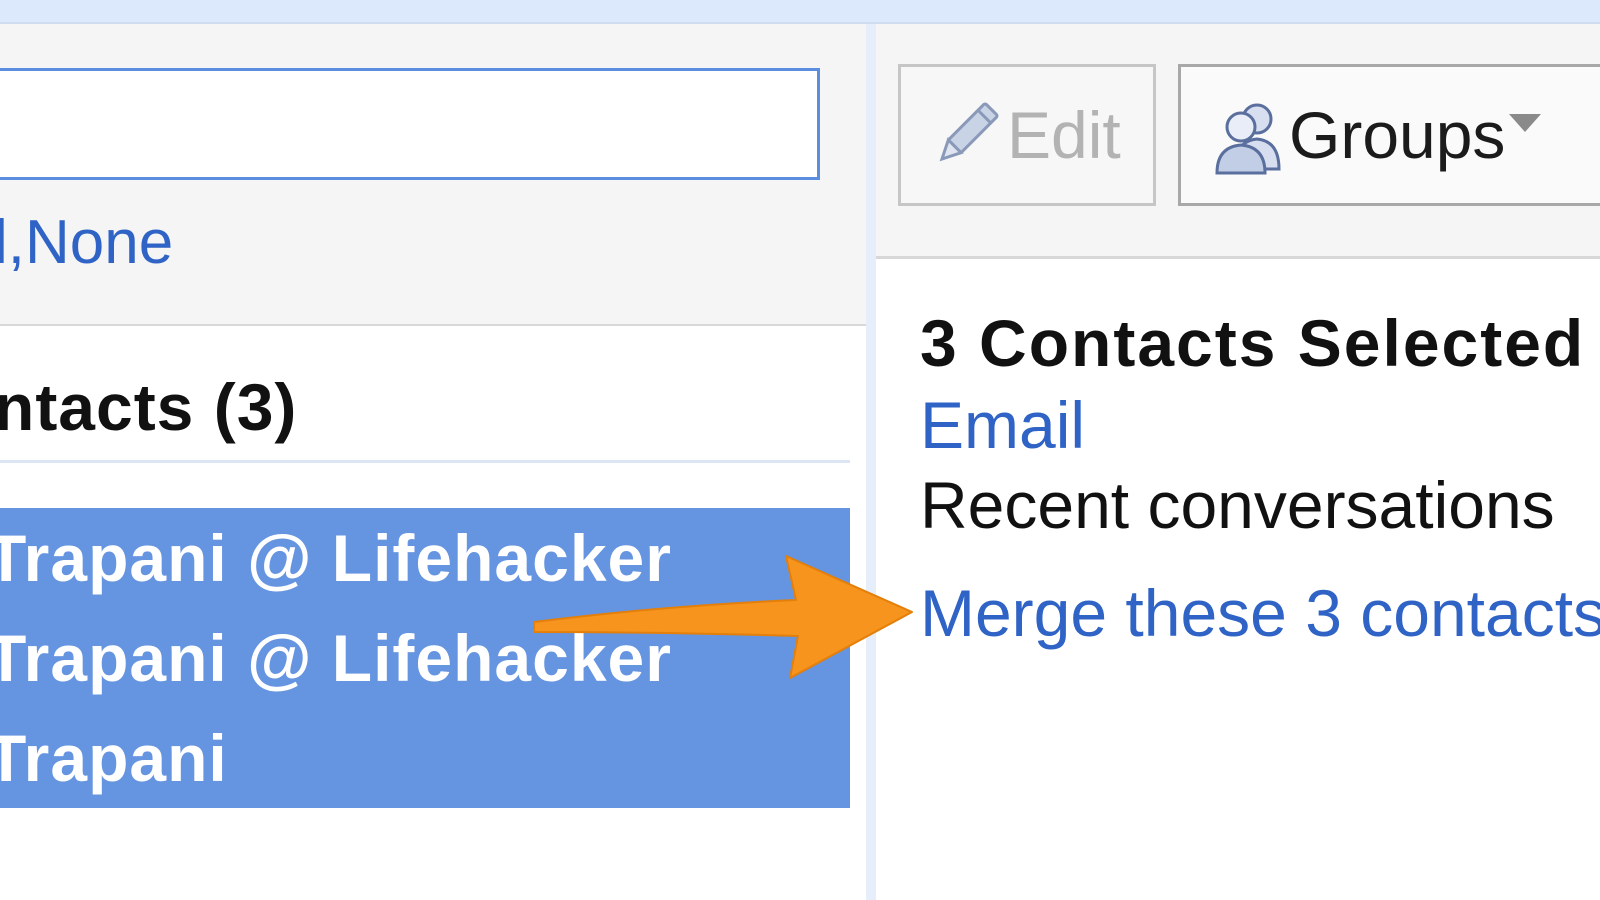 Image resolution: width=1600 pixels, height=900 pixels. I want to click on select-links: l,None, so click(86, 243).